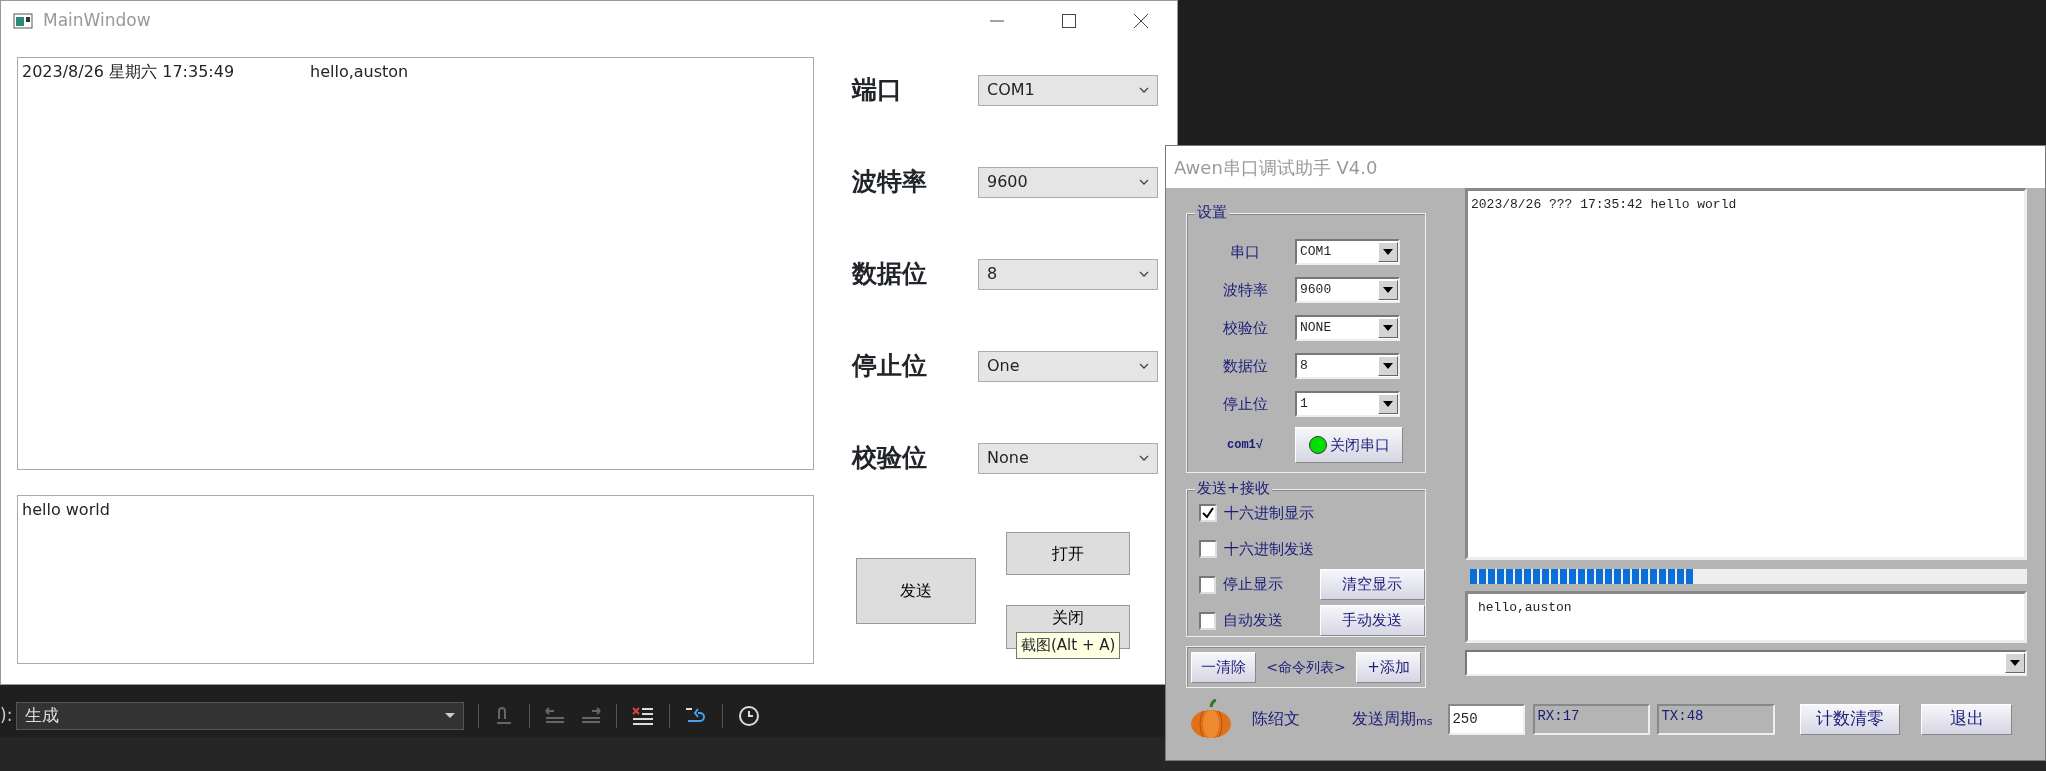 This screenshot has height=771, width=2046. What do you see at coordinates (1276, 719) in the screenshot?
I see `author-text: 陈绍文` at bounding box center [1276, 719].